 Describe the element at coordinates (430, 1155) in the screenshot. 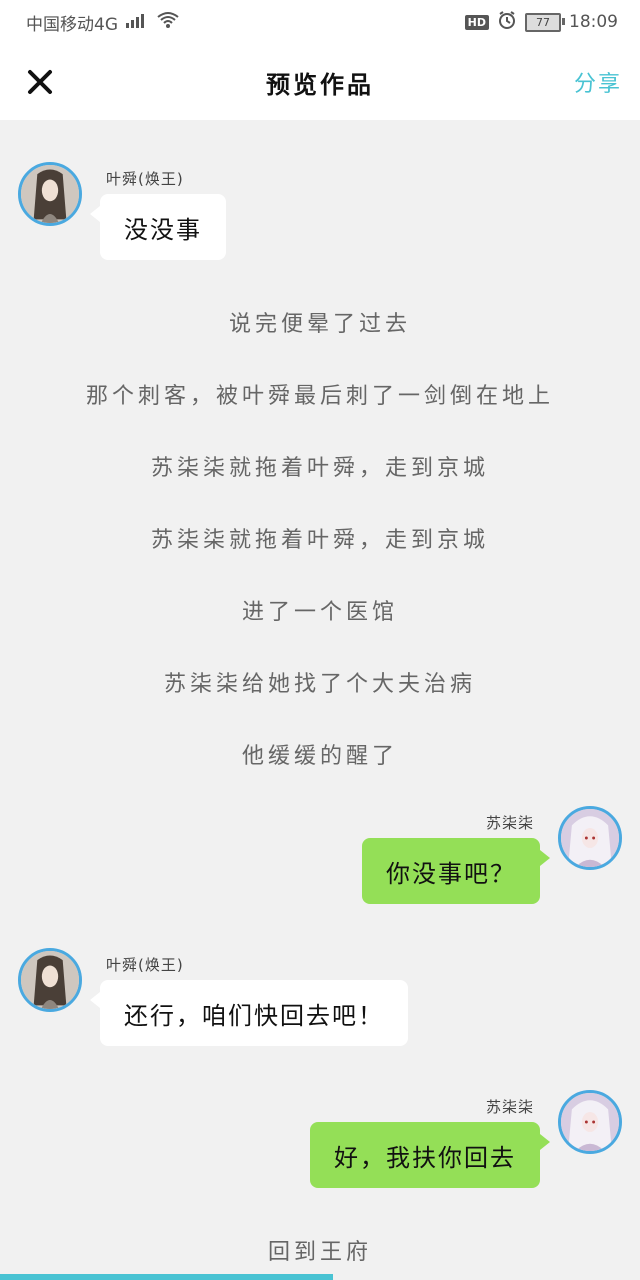

I see `message-bubble: 好，我扶你回去` at that location.